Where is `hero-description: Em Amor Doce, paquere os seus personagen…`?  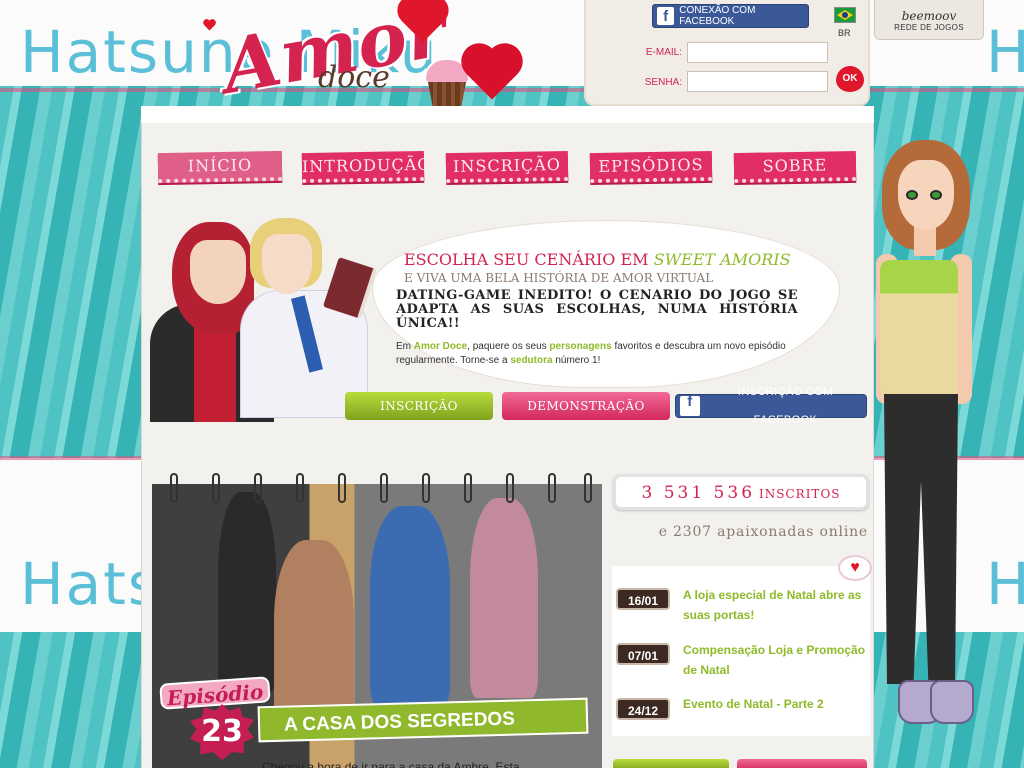
hero-description: Em Amor Doce, paquere os seus personagen… is located at coordinates (591, 353).